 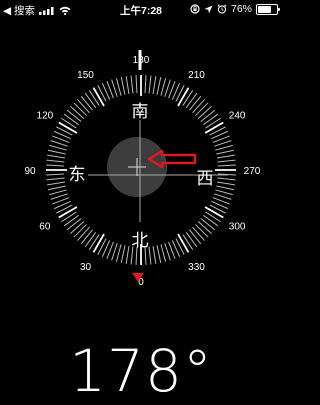 I want to click on degree-label: 330, so click(x=196, y=267).